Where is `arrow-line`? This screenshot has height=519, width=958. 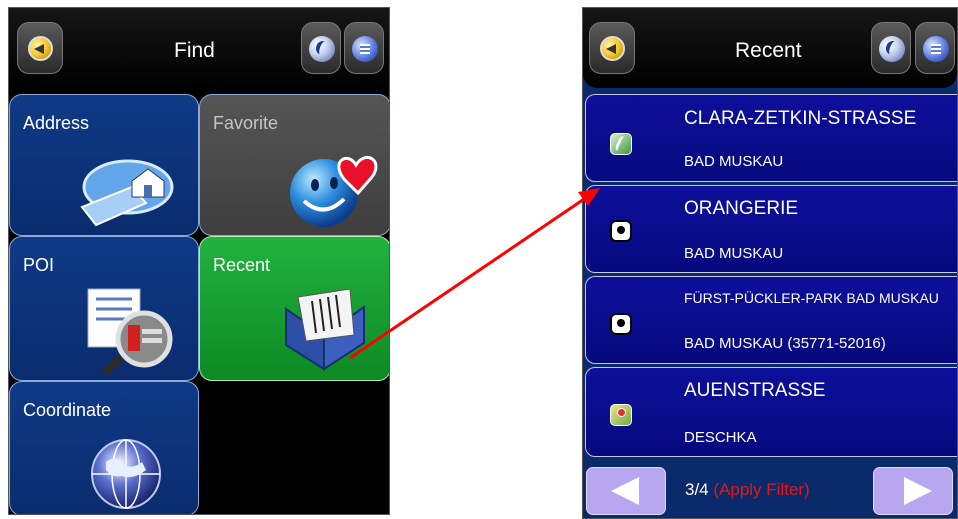 arrow-line is located at coordinates (470, 276).